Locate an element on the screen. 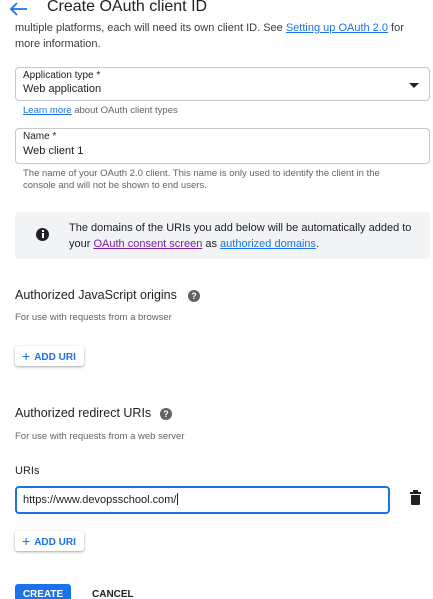  application-type-label: Application type * is located at coordinates (62, 75).